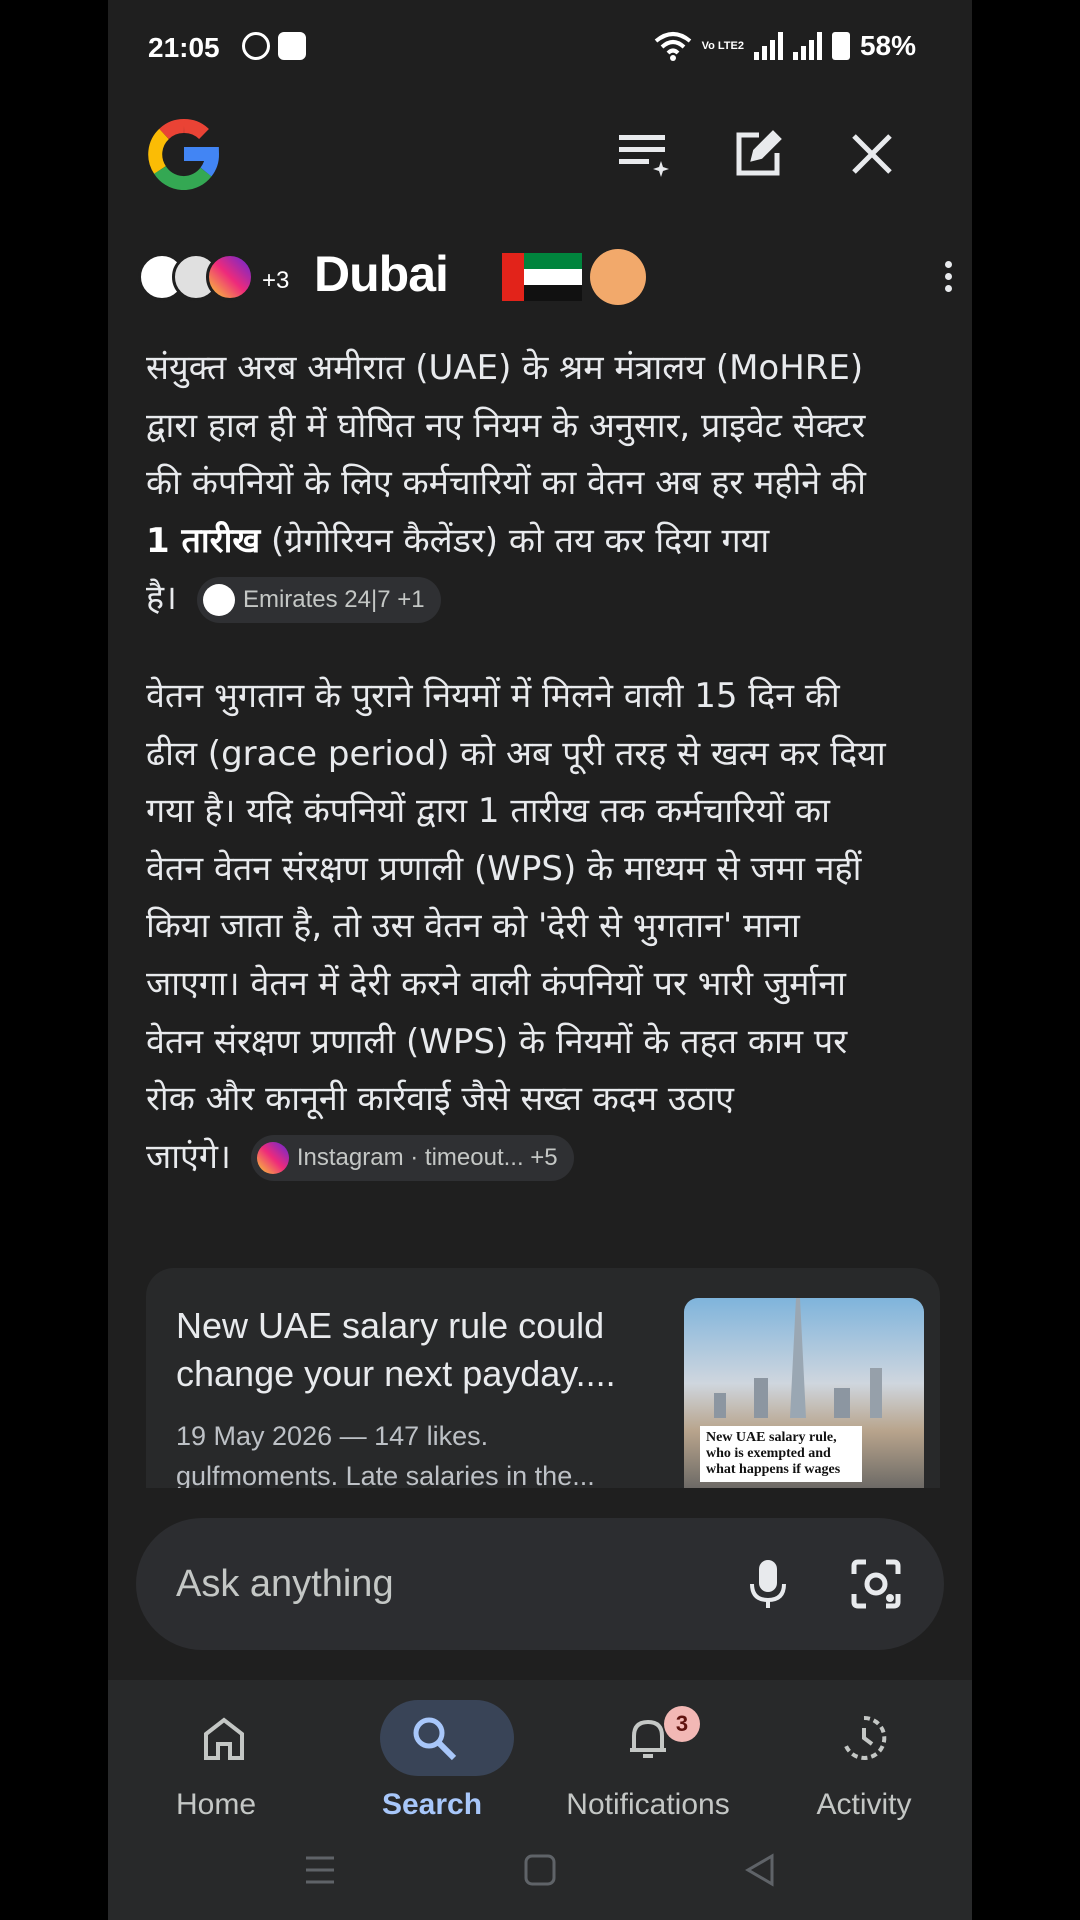  Describe the element at coordinates (768, 46) in the screenshot. I see `signal1-icon` at that location.